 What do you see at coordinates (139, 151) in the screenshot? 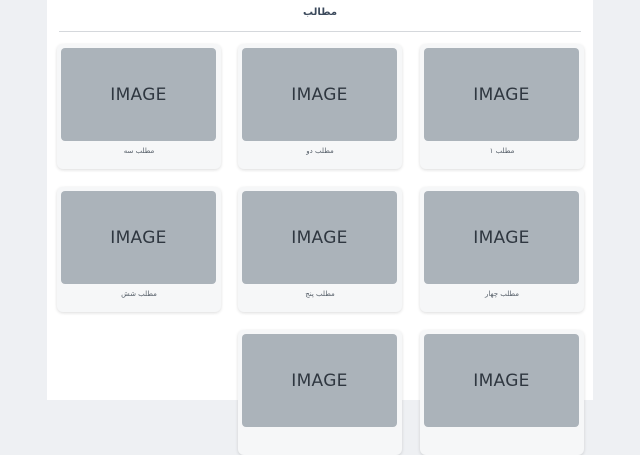
I see `post-title: مطلب سه` at bounding box center [139, 151].